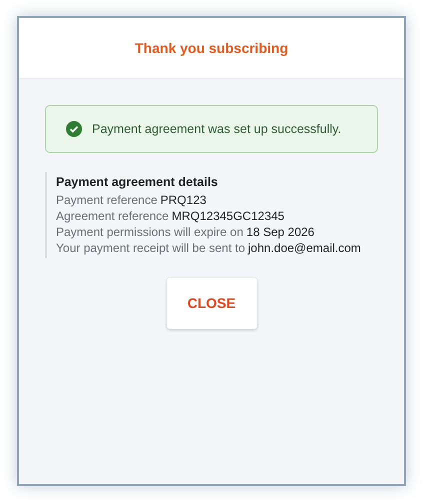 The width and height of the screenshot is (423, 503). Describe the element at coordinates (304, 248) in the screenshot. I see `detail-value: john.doe@email.com` at that location.